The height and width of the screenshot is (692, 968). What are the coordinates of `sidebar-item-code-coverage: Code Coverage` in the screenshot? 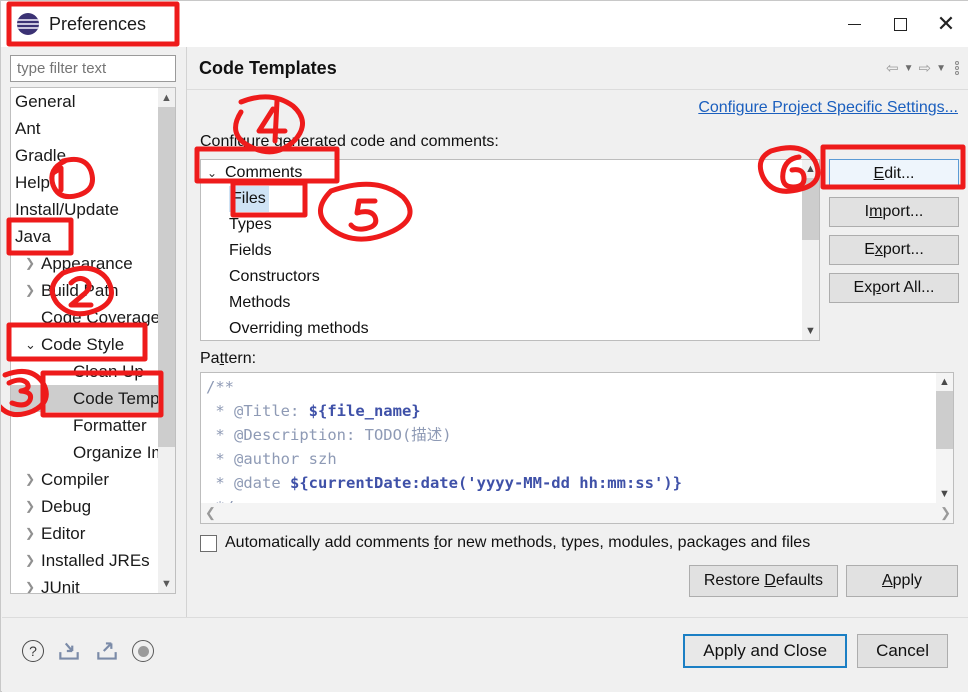 It's located at (85, 317).